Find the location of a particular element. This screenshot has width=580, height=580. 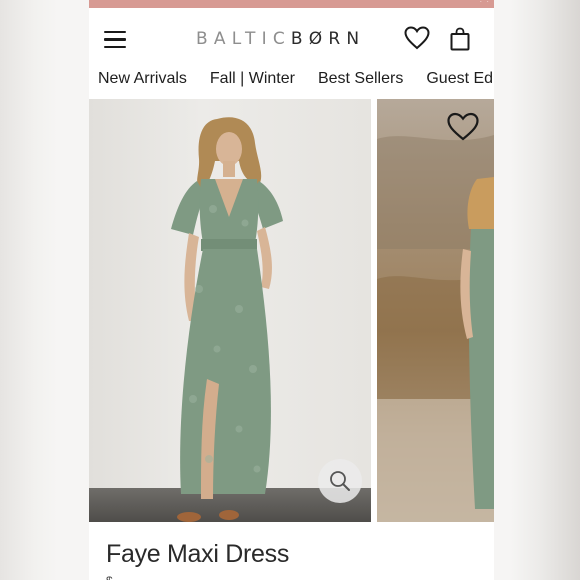

promo-bar: · · is located at coordinates (291, 4).